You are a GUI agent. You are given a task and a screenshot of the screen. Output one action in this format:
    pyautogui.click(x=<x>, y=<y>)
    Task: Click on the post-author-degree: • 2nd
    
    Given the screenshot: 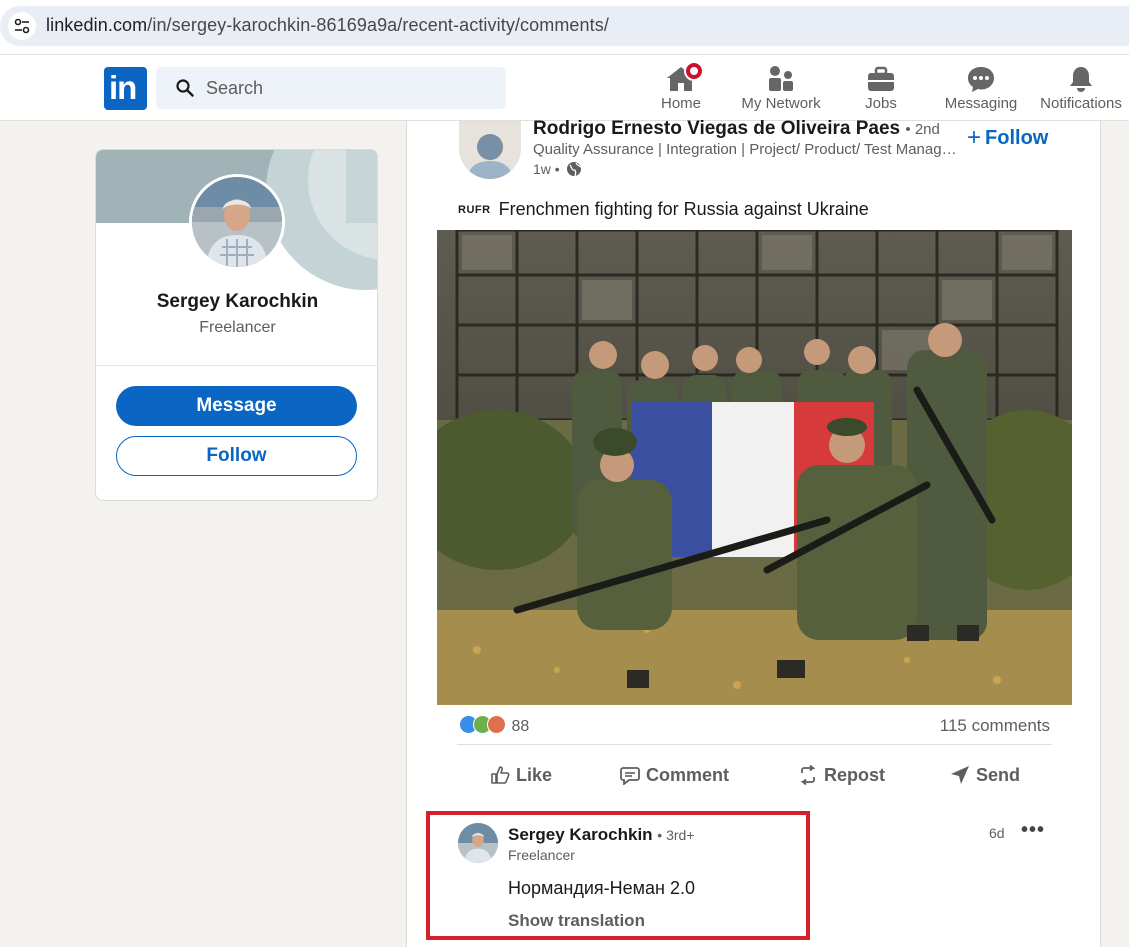 What is the action you would take?
    pyautogui.click(x=922, y=129)
    